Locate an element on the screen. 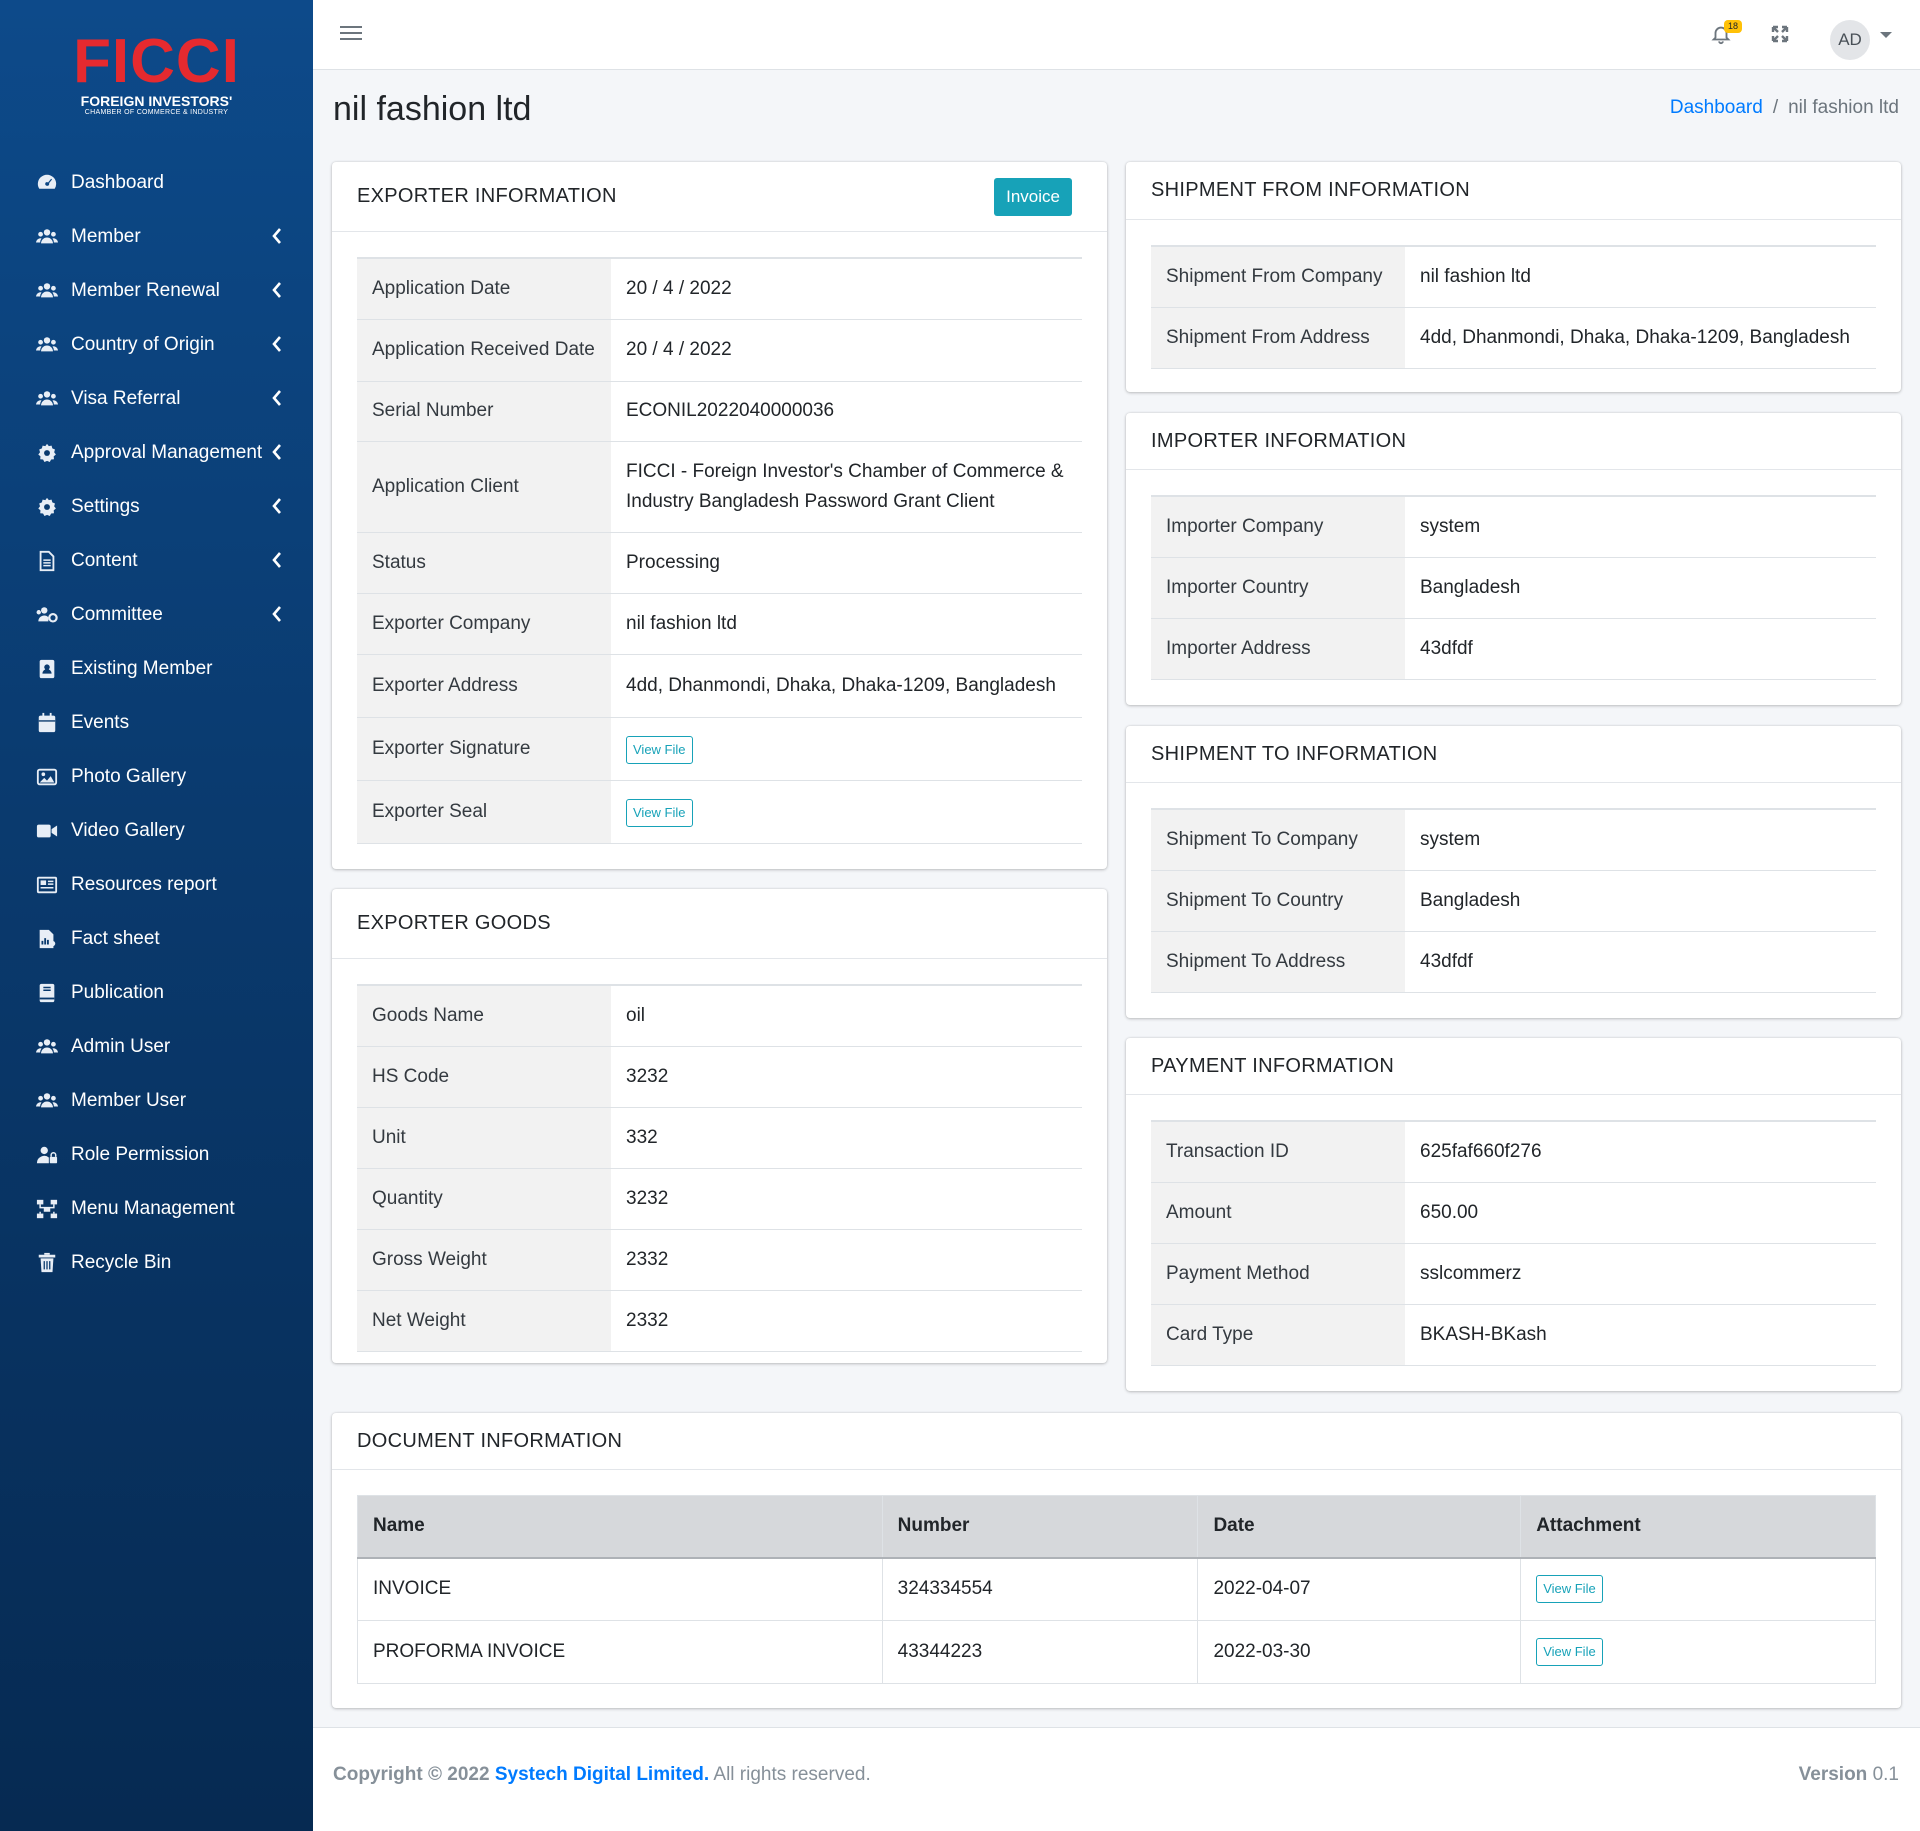 The image size is (1920, 1831). sidebar-item-label: Video Gallery is located at coordinates (128, 830).